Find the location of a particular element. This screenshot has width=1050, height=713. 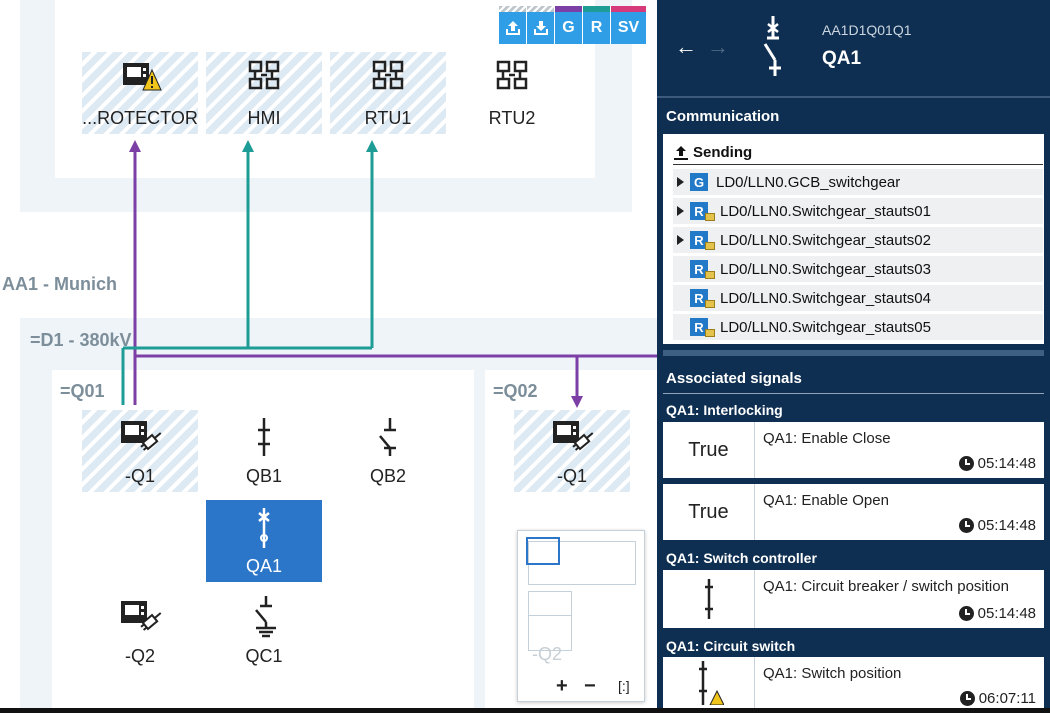

signal-timestamp: 06:07:11 is located at coordinates (997, 698).